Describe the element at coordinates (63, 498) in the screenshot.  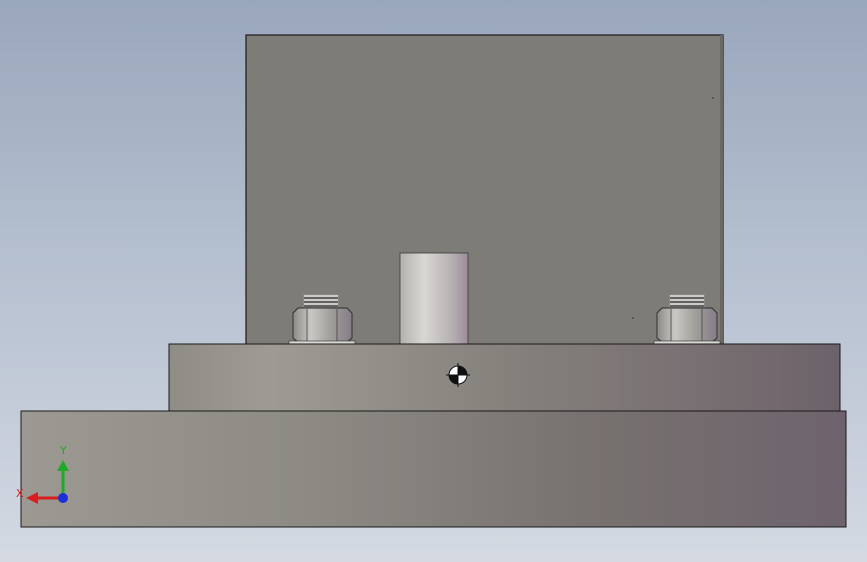
I see `z-axis-dot` at that location.